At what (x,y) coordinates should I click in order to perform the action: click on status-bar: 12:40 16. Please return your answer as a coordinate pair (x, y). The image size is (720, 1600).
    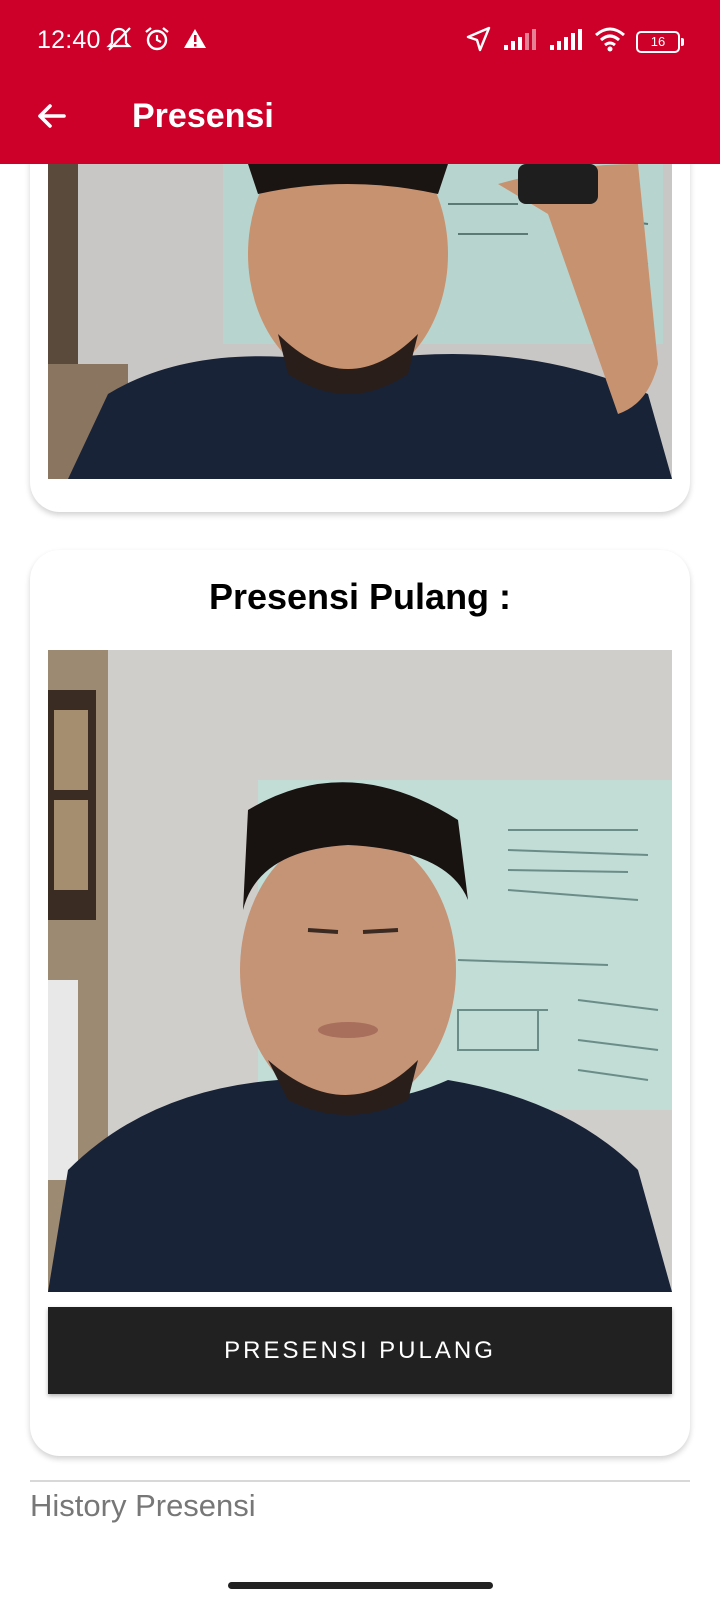
    Looking at the image, I should click on (360, 40).